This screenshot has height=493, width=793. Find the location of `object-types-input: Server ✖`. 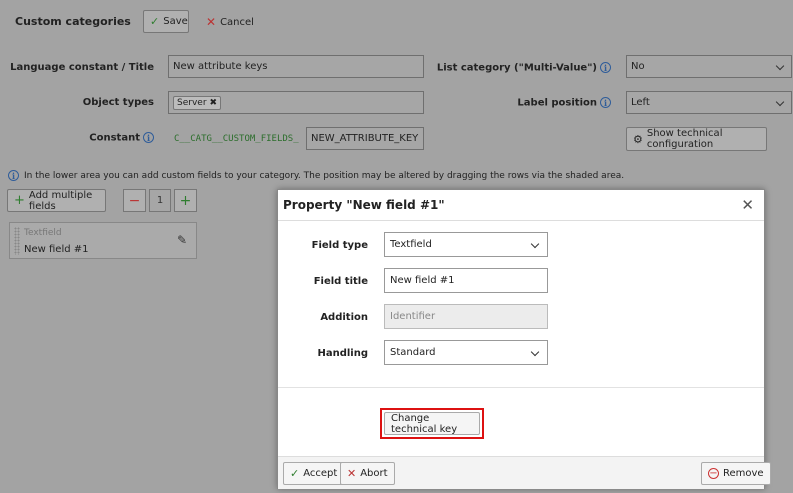

object-types-input: Server ✖ is located at coordinates (296, 102).